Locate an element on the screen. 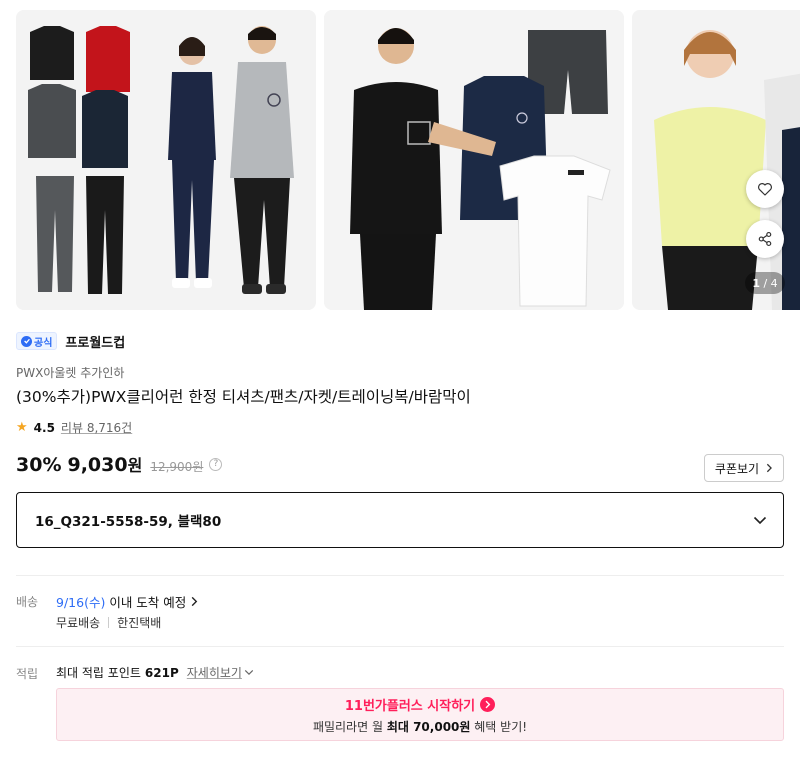 The width and height of the screenshot is (800, 757). heart-icon is located at coordinates (765, 189).